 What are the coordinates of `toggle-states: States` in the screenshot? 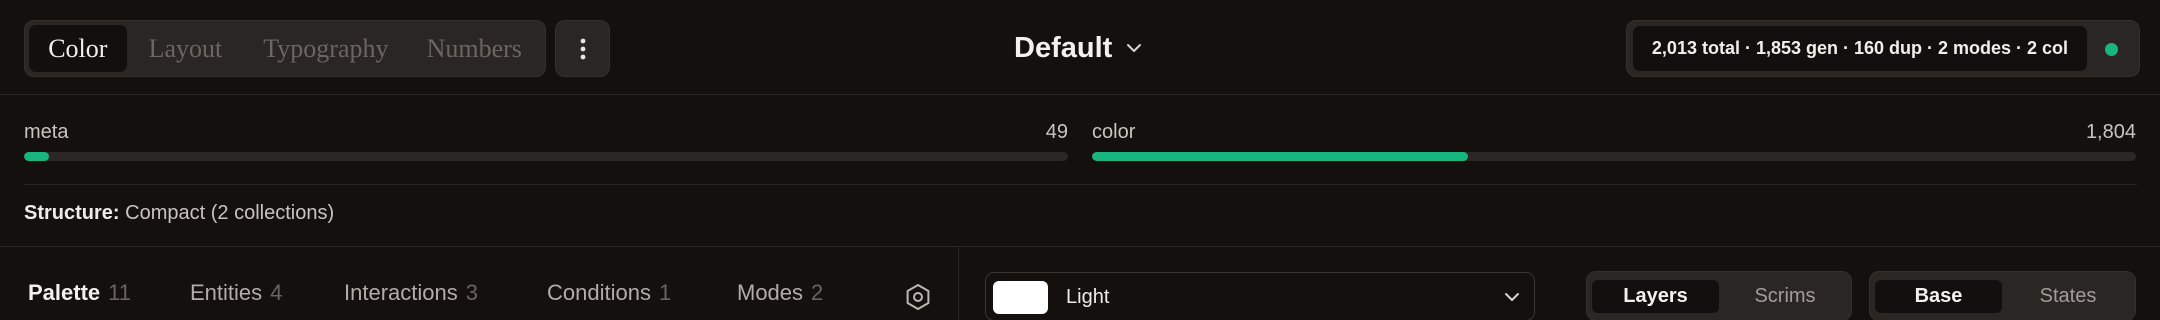 It's located at (2068, 296).